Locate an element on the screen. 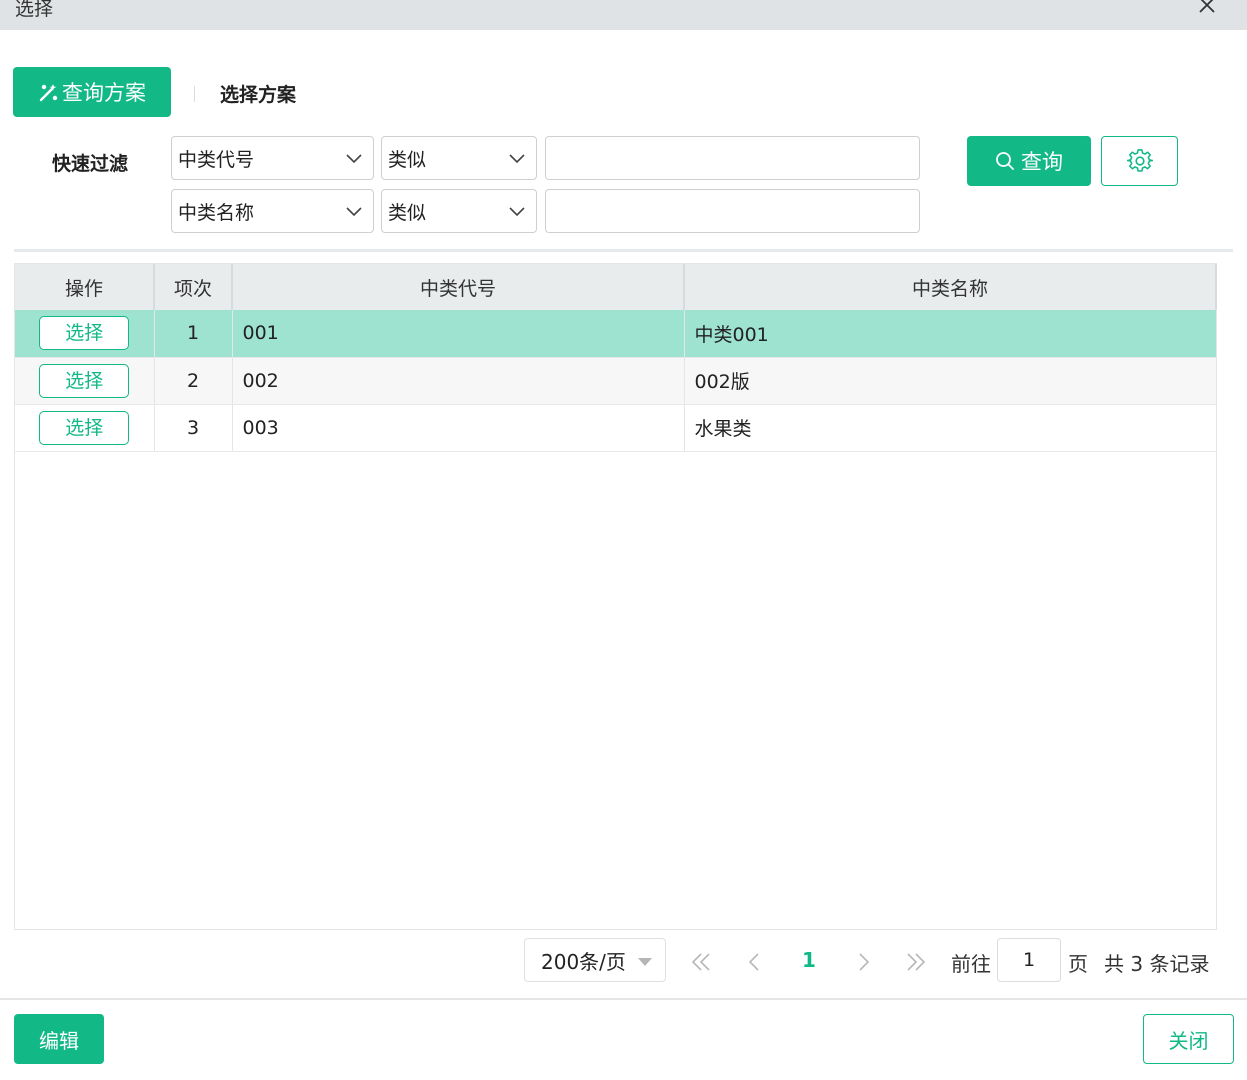  table-row: 选择 2 002 002版 is located at coordinates (616, 381).